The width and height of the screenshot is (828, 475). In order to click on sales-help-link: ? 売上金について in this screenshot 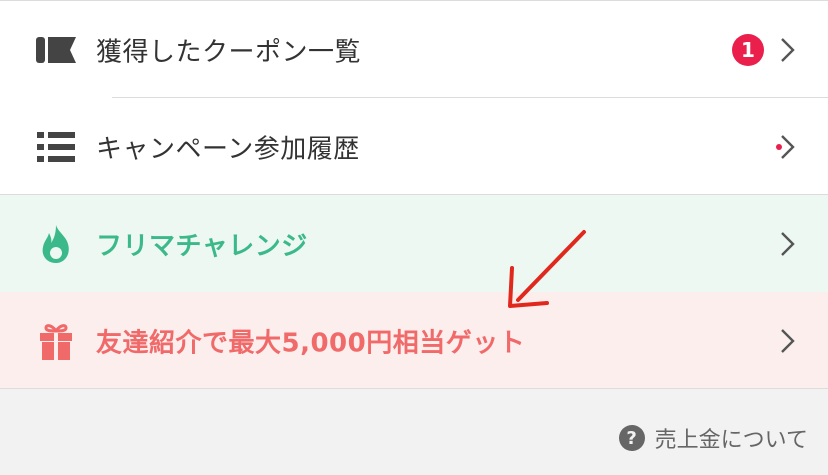, I will do `click(713, 438)`.